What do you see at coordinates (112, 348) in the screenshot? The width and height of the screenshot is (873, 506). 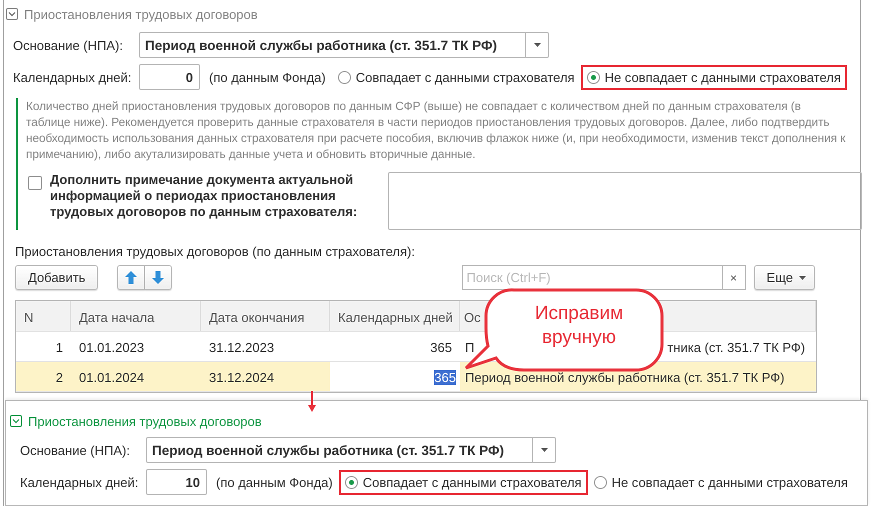 I see `table-cell-text: 01.01.2023` at bounding box center [112, 348].